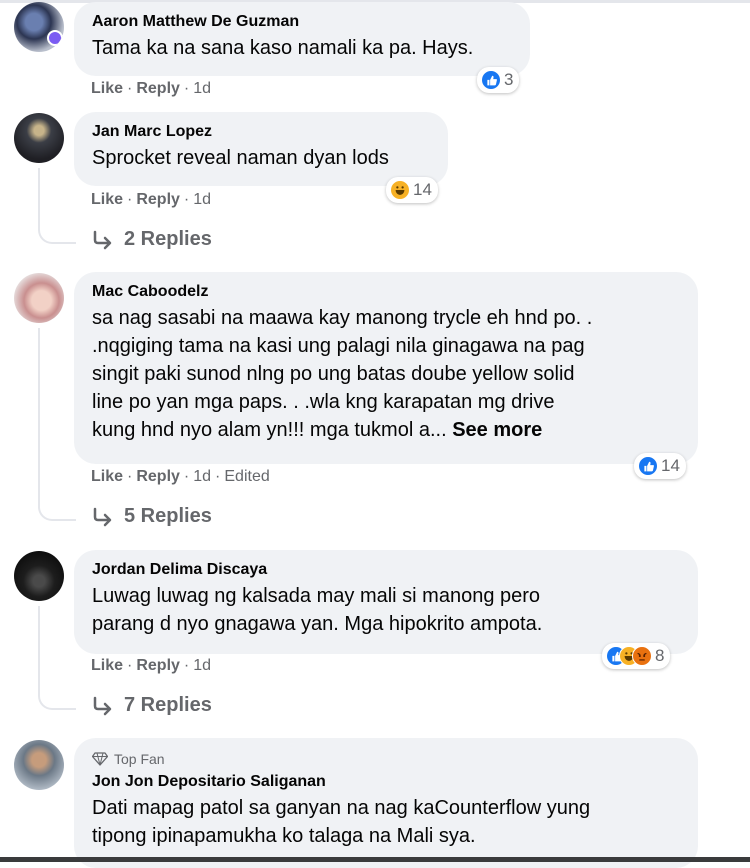 The height and width of the screenshot is (868, 750). Describe the element at coordinates (509, 79) in the screenshot. I see `reaction-count: 3` at that location.